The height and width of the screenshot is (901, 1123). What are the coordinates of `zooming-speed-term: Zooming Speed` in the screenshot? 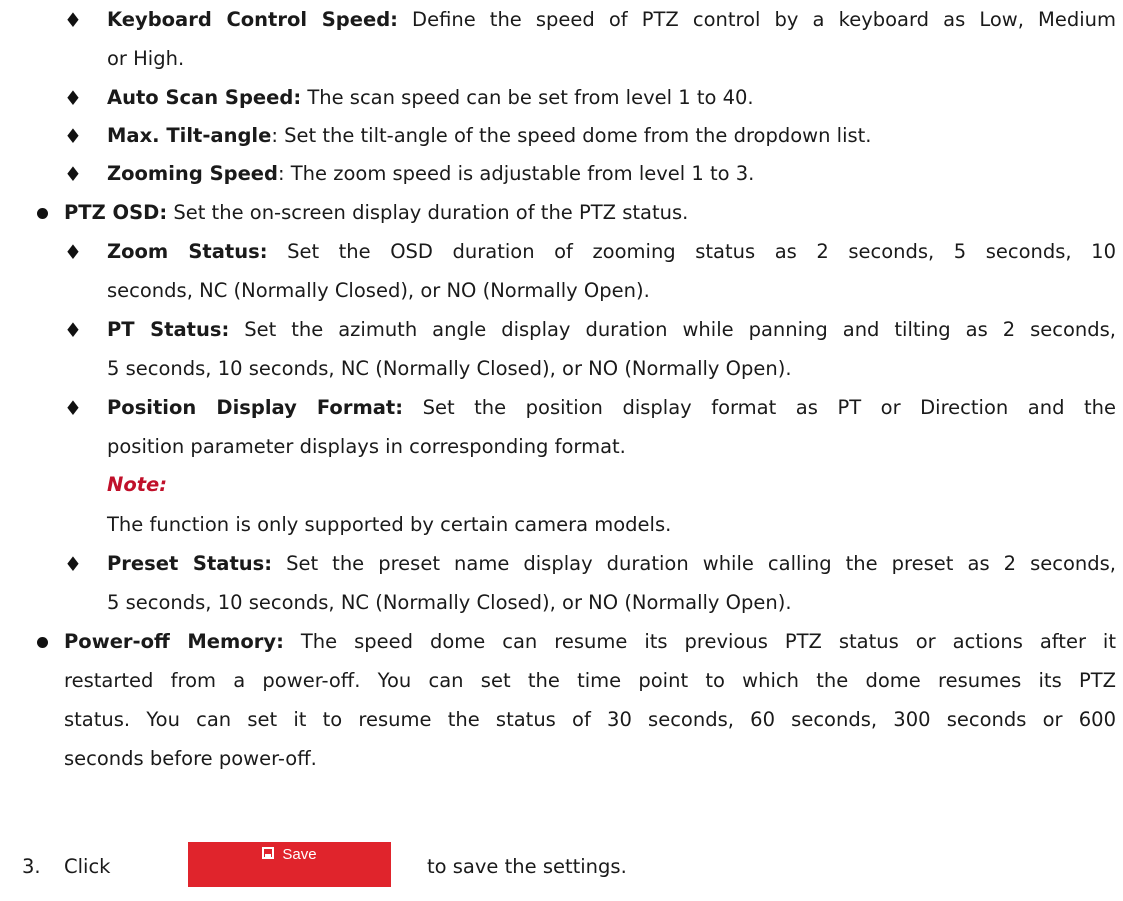 It's located at (192, 173).